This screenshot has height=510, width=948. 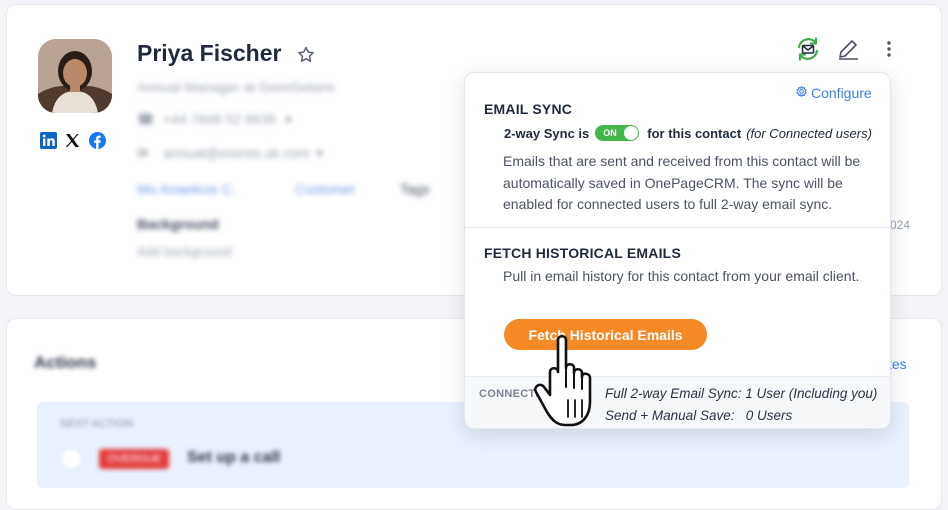 What do you see at coordinates (582, 253) in the screenshot?
I see `fetch-title: FETCH HISTORICAL EMAILS` at bounding box center [582, 253].